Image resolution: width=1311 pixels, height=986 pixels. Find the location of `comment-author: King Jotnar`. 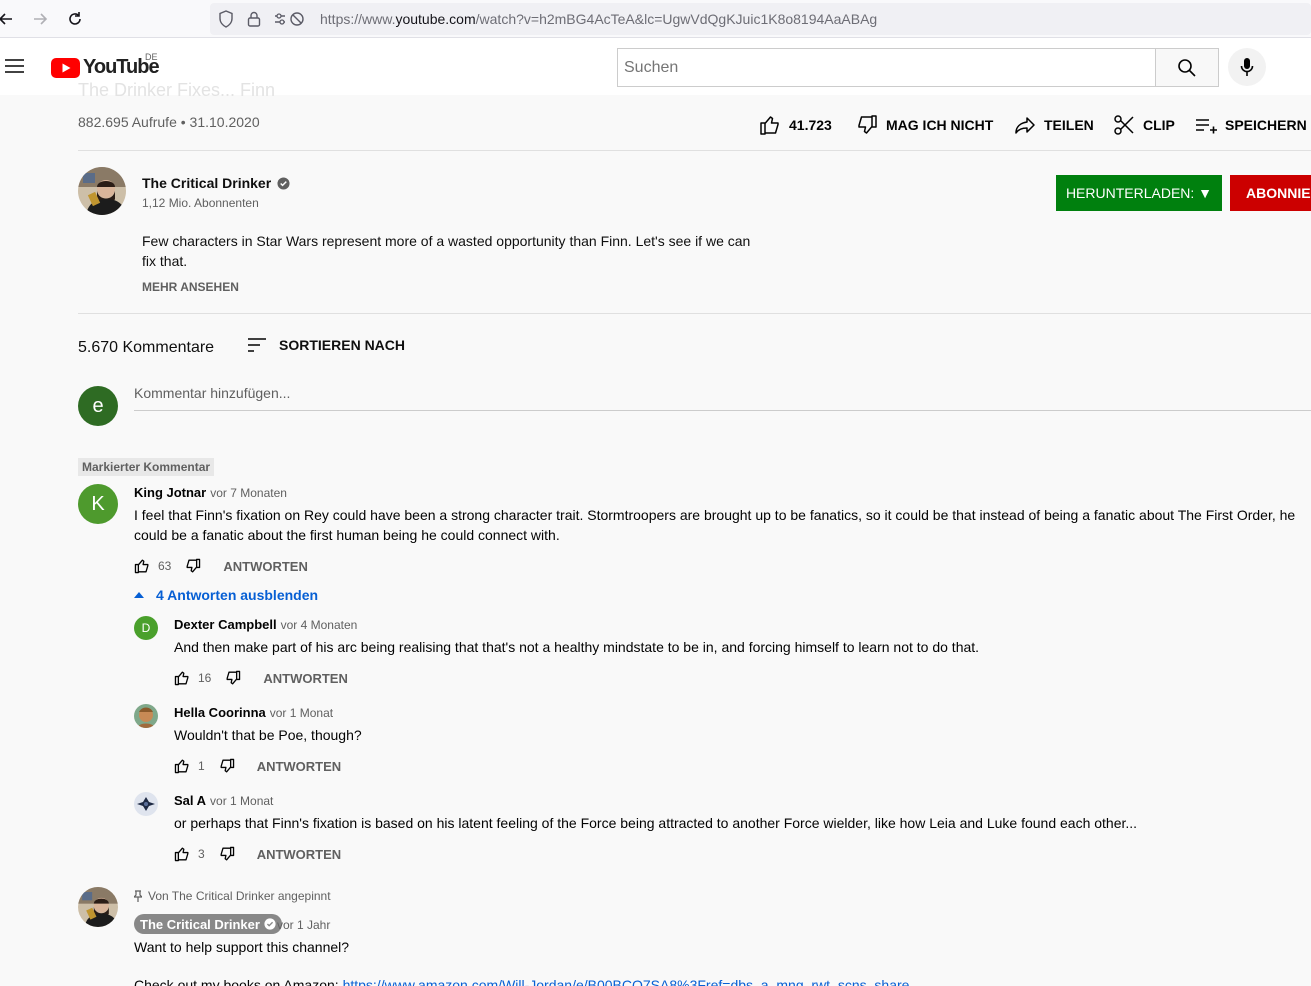

comment-author: King Jotnar is located at coordinates (170, 492).